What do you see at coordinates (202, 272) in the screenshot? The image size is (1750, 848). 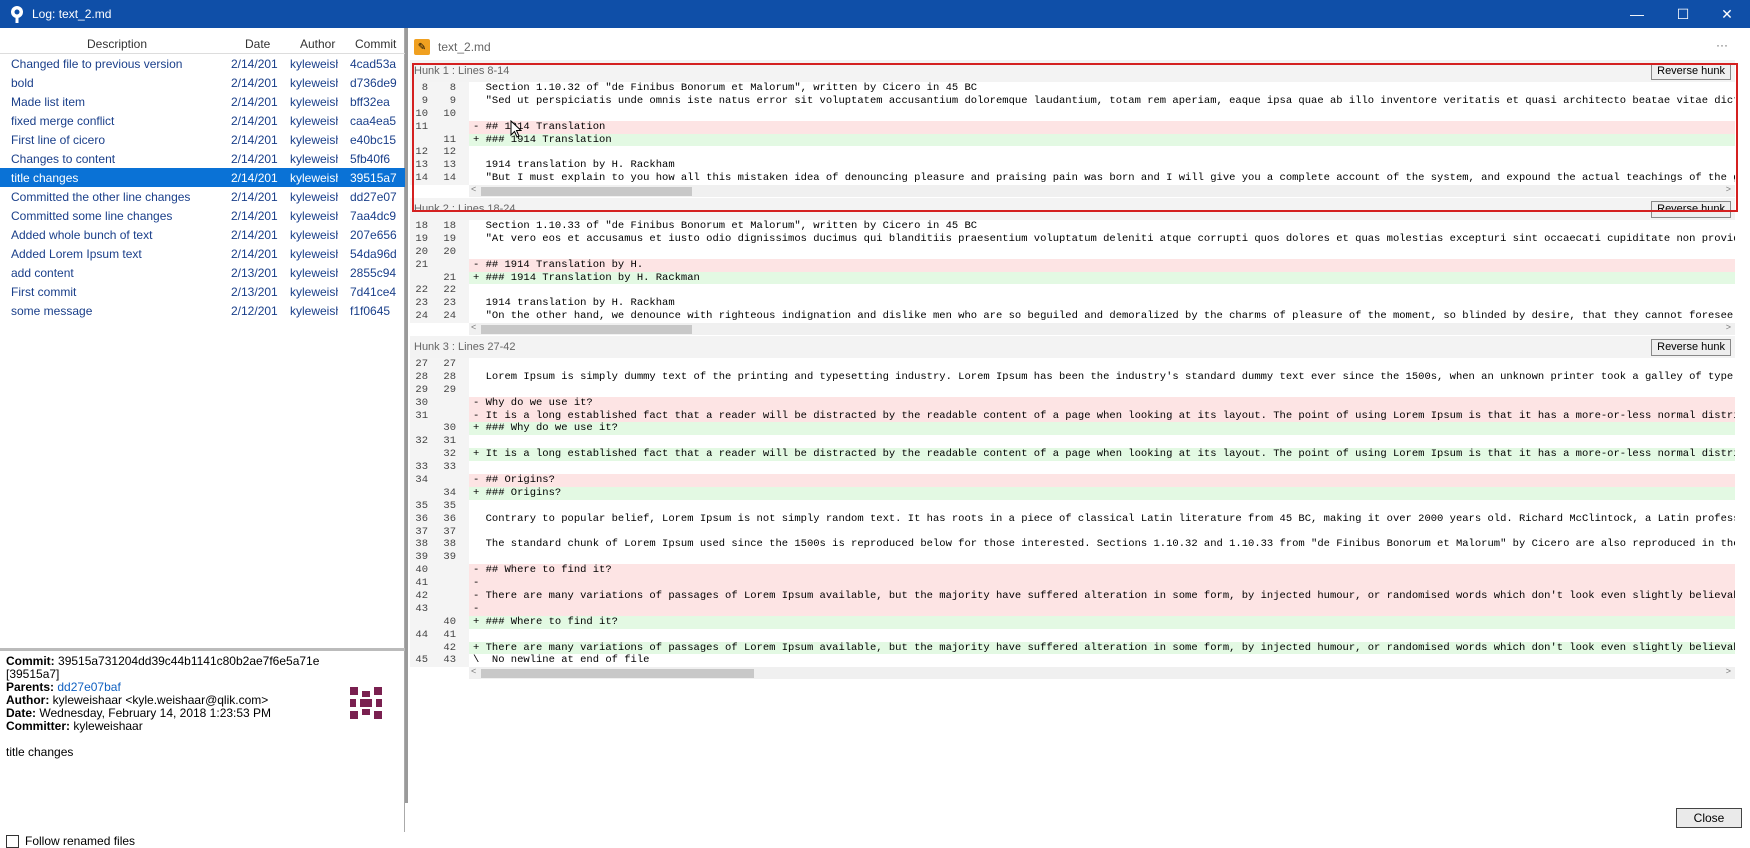 I see `table-row: add content 2/13/2018 kyleweishaar 2855c94` at bounding box center [202, 272].